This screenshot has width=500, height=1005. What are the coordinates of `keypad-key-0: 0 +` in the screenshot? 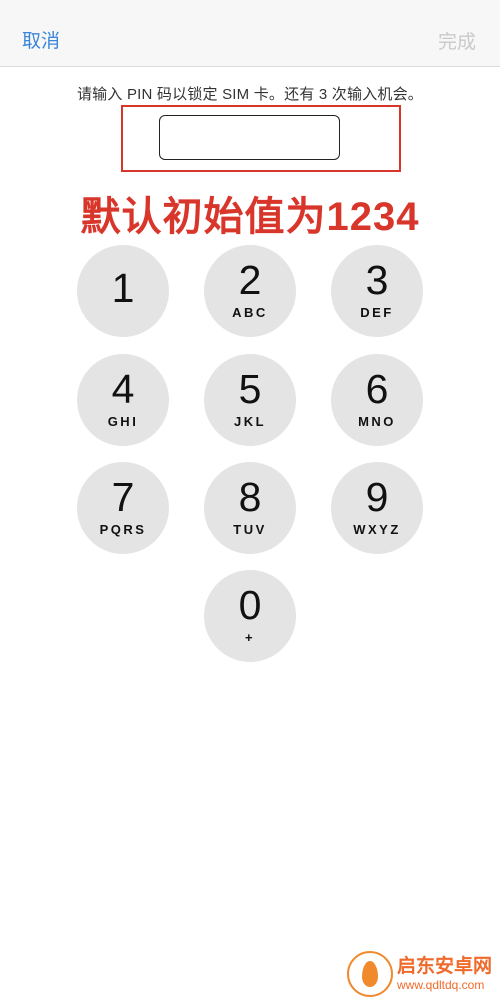 It's located at (250, 616).